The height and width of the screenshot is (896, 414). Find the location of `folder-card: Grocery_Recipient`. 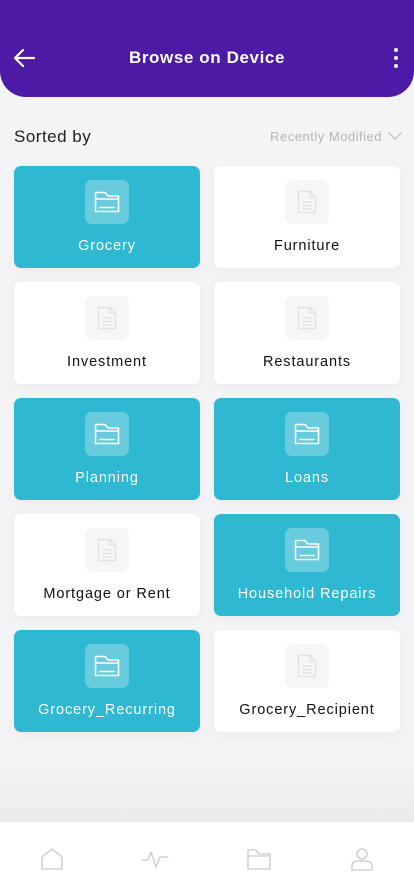

folder-card: Grocery_Recipient is located at coordinates (307, 681).